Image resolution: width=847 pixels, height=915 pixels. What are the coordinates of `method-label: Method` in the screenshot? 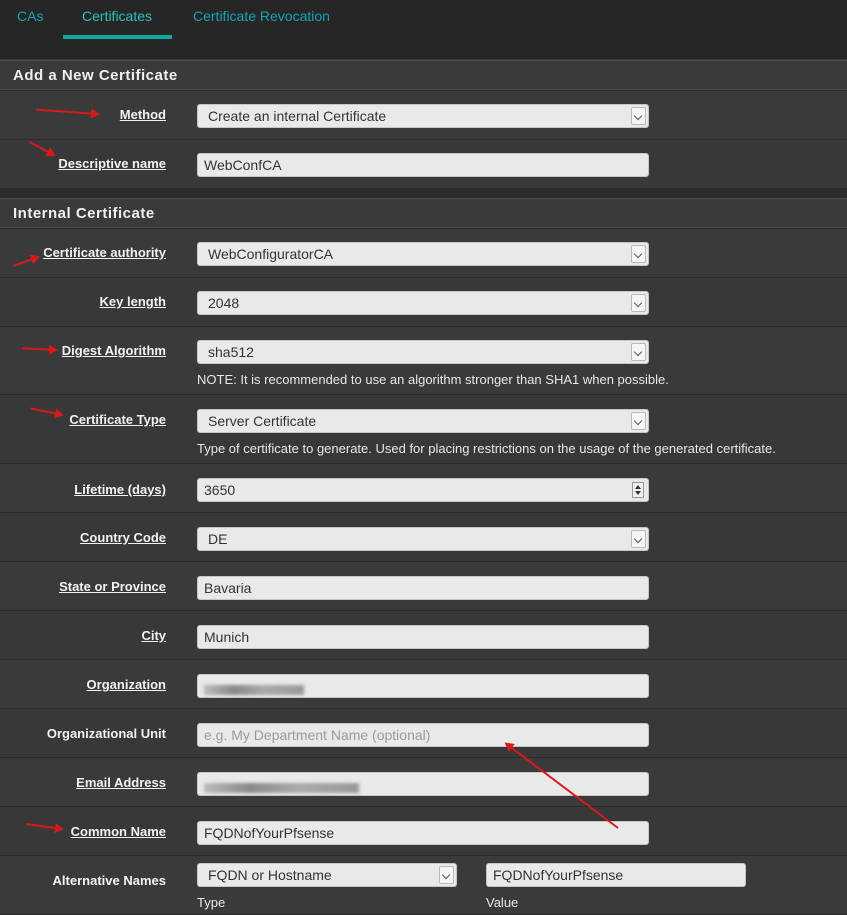 It's located at (142, 114).